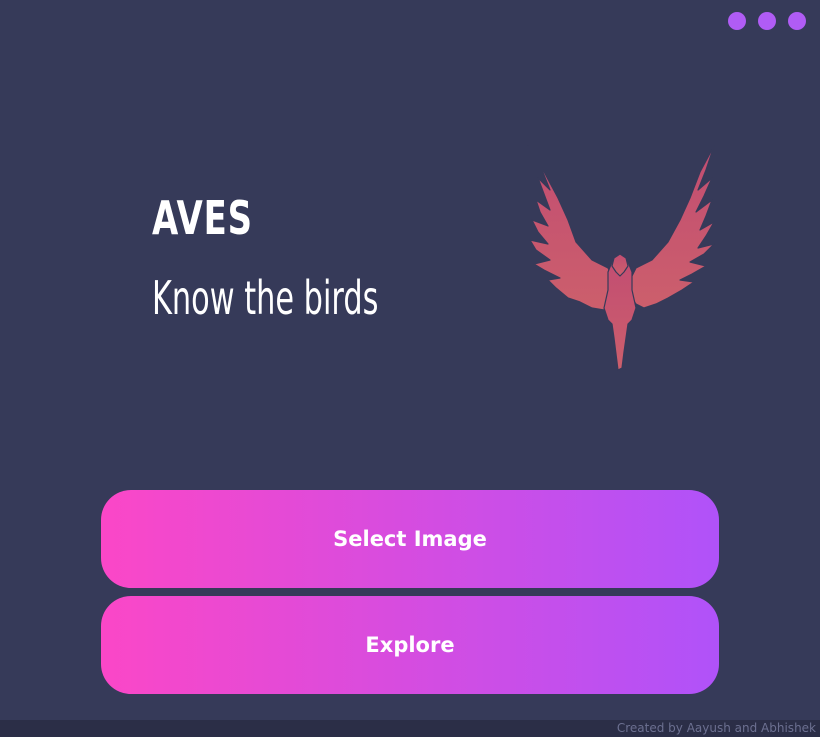 The height and width of the screenshot is (737, 820). What do you see at coordinates (716, 728) in the screenshot?
I see `footer-credit: Created by Aayush and Abhishek` at bounding box center [716, 728].